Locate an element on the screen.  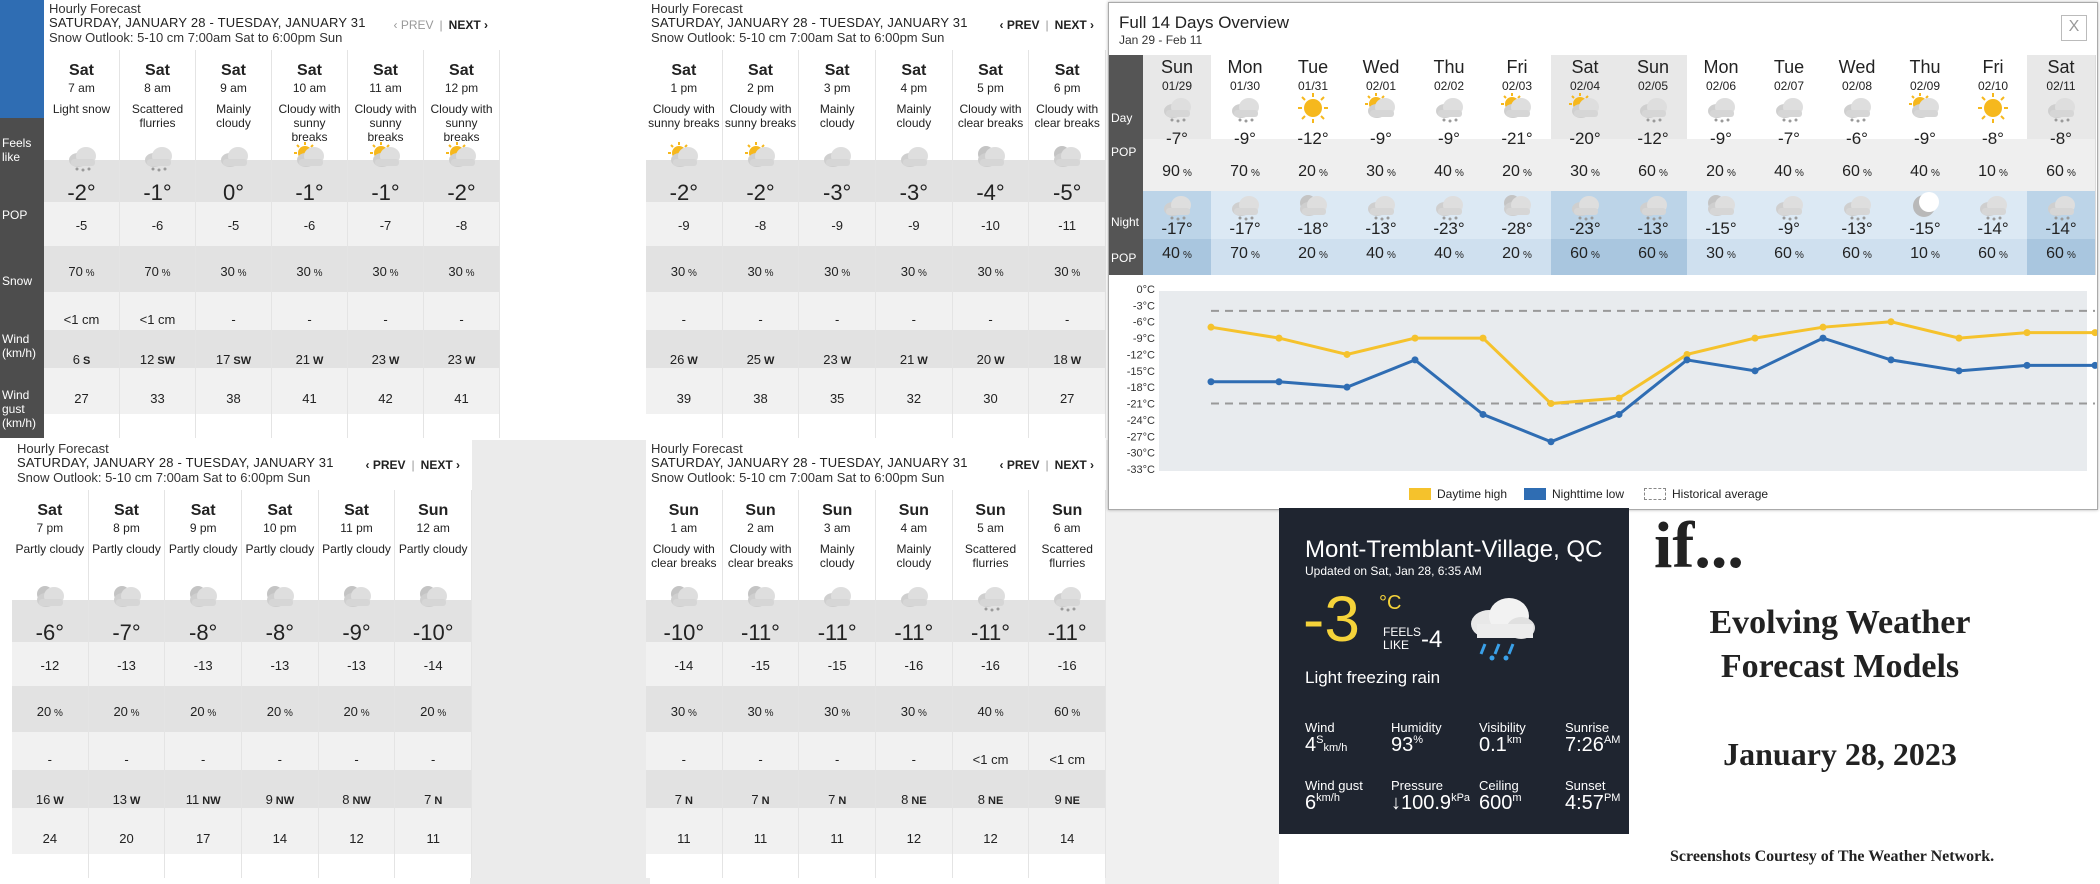
condition-text: Light snow is located at coordinates (81, 109).